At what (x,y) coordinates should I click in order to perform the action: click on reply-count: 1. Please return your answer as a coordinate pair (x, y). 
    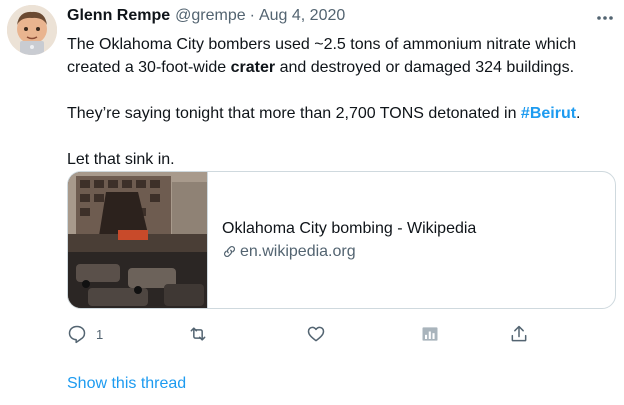
    Looking at the image, I should click on (100, 334).